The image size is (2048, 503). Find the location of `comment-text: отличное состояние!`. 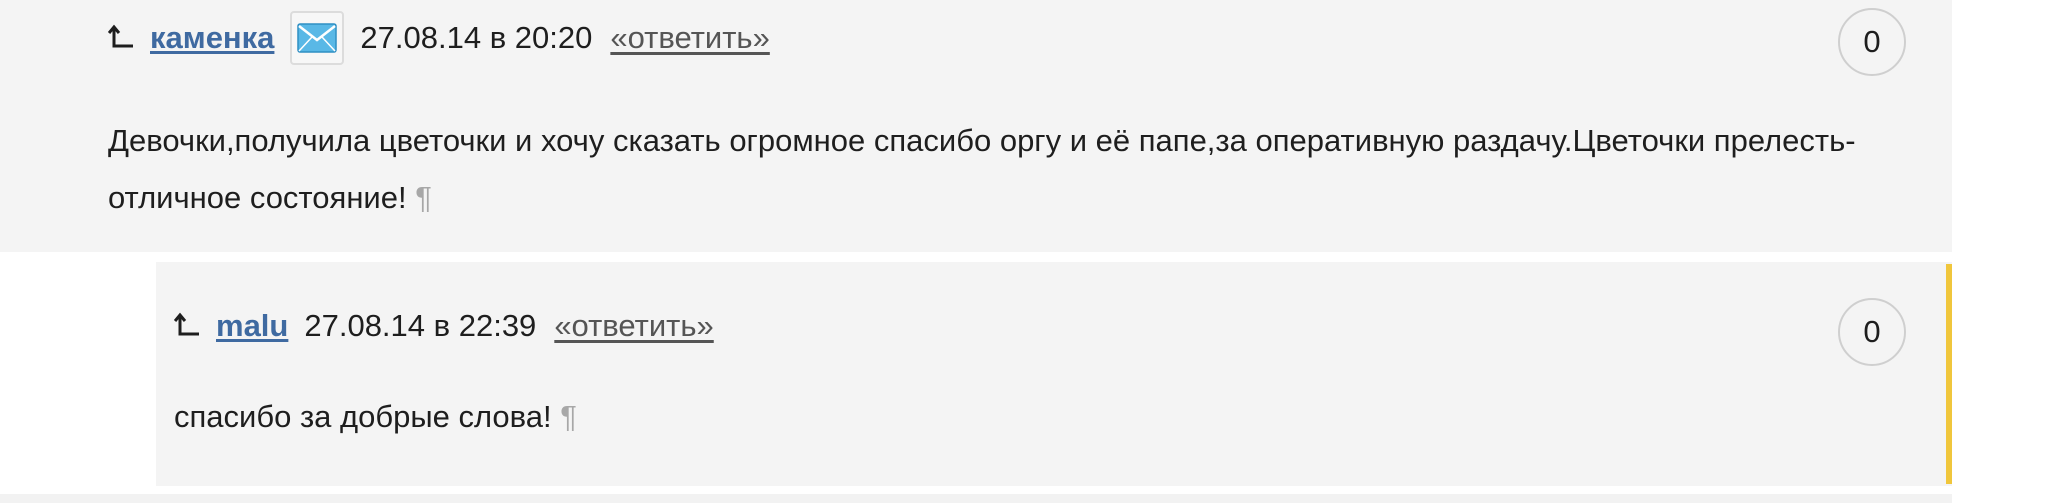

comment-text: отличное состояние! is located at coordinates (257, 197).